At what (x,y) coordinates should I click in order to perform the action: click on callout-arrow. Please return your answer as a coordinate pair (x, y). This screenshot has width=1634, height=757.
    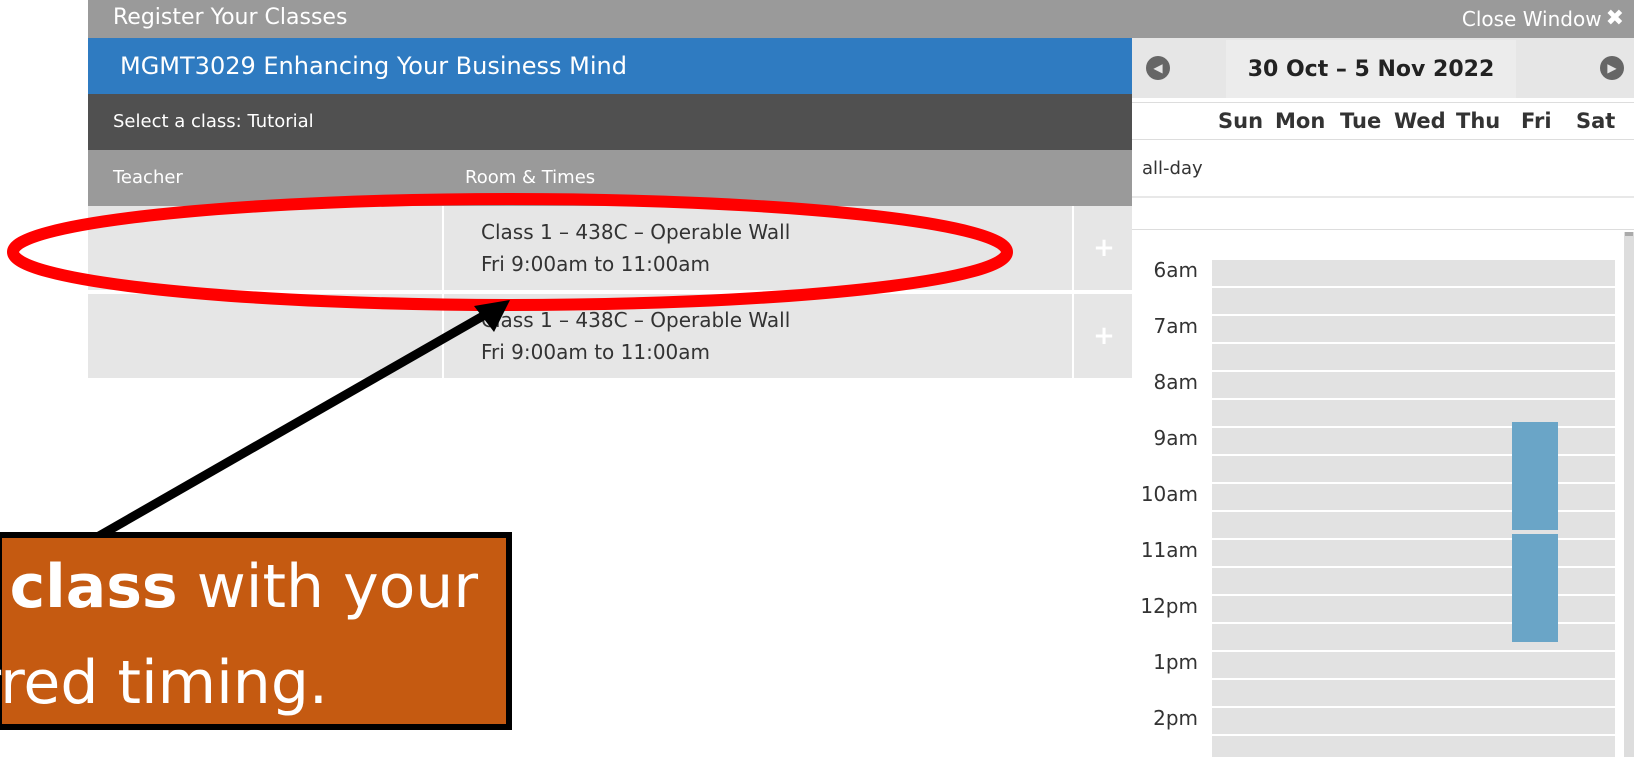
    Looking at the image, I should click on (291, 426).